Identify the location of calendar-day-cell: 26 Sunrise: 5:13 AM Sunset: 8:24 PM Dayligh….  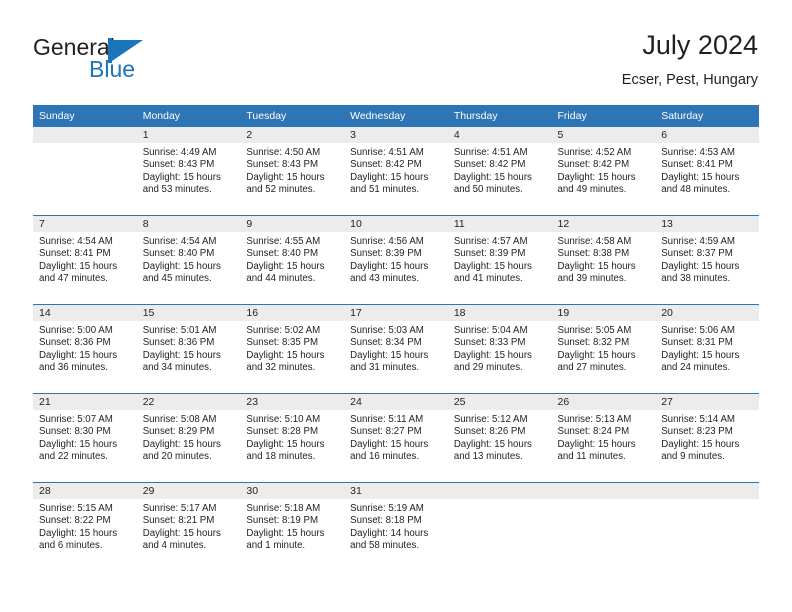
(603, 438).